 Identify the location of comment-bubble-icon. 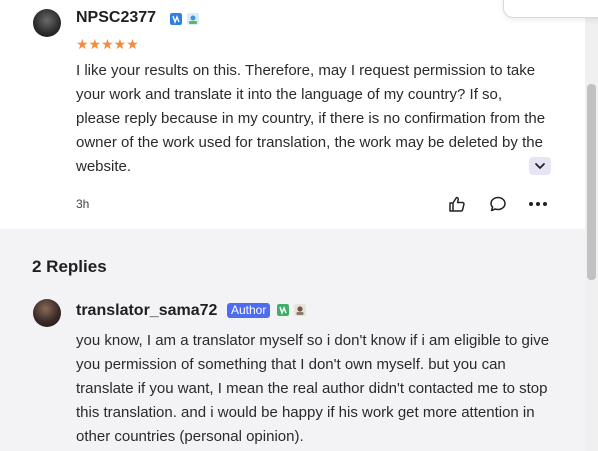
(498, 204).